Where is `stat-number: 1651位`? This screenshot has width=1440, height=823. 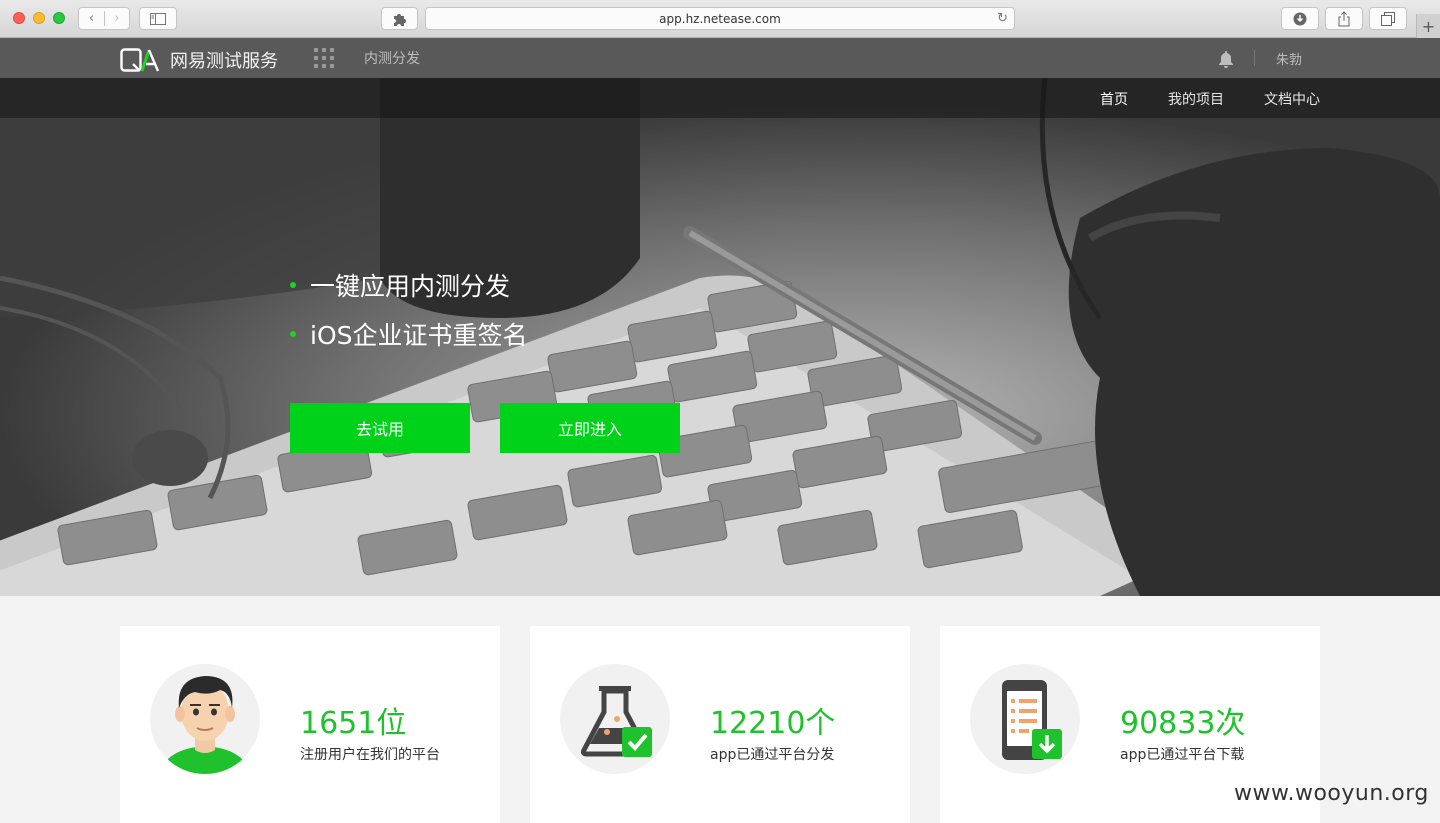
stat-number: 1651位 is located at coordinates (353, 723).